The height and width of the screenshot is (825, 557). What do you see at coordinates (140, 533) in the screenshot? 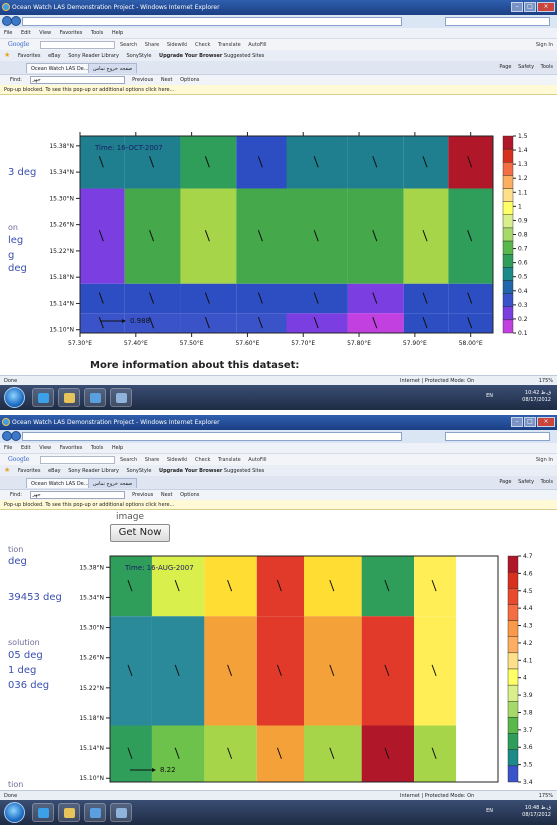
I see `get-now-button: Get Now` at bounding box center [140, 533].